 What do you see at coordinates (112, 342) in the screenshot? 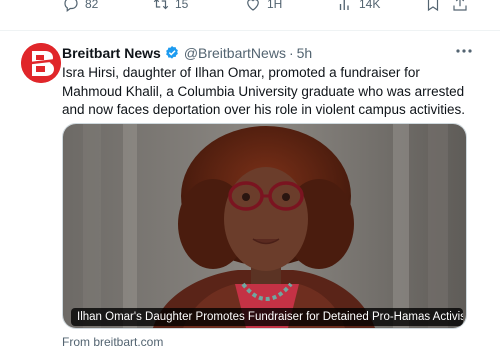
I see `card-source: From breitbart.com` at bounding box center [112, 342].